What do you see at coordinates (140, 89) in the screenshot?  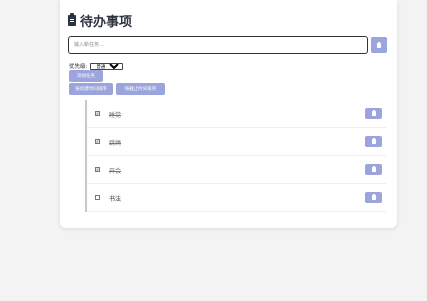 I see `sort-by-deadline-button: 按截止时间排序` at bounding box center [140, 89].